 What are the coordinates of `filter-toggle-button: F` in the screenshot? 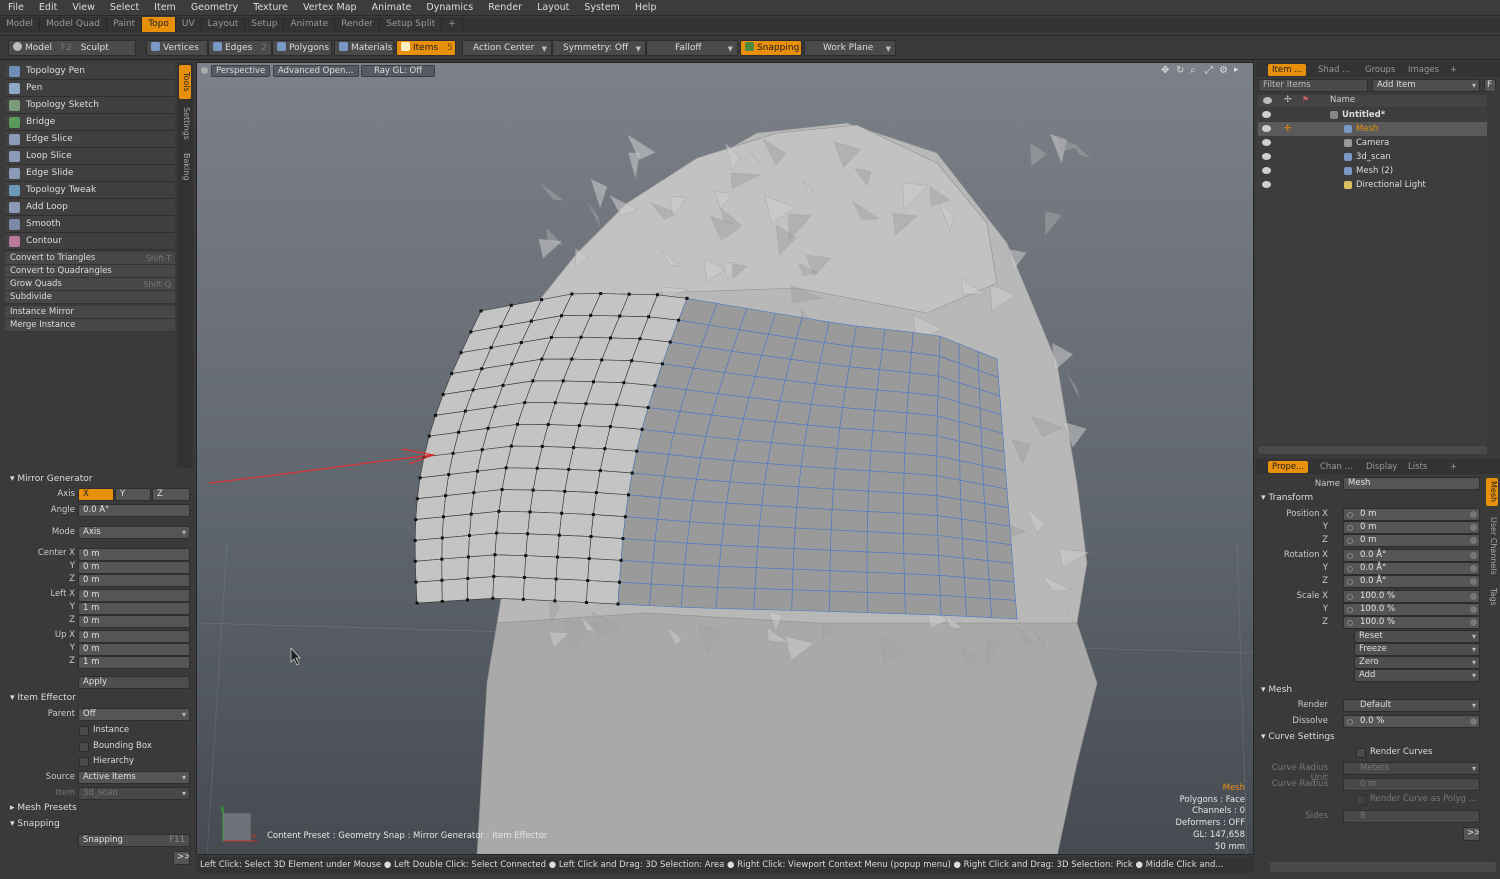 It's located at (1490, 85).